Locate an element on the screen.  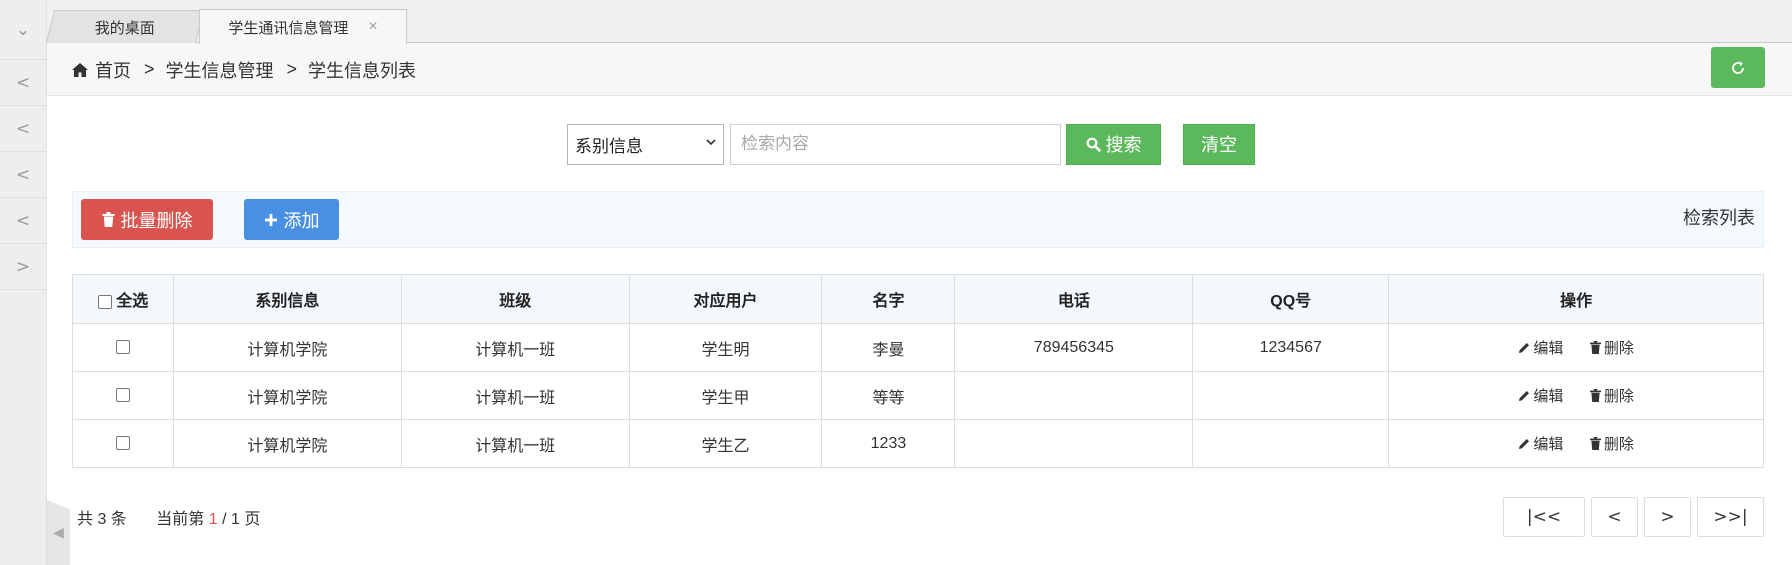
tab-bar: 我的桌面 学生通讯信息管理 × is located at coordinates (918, 22).